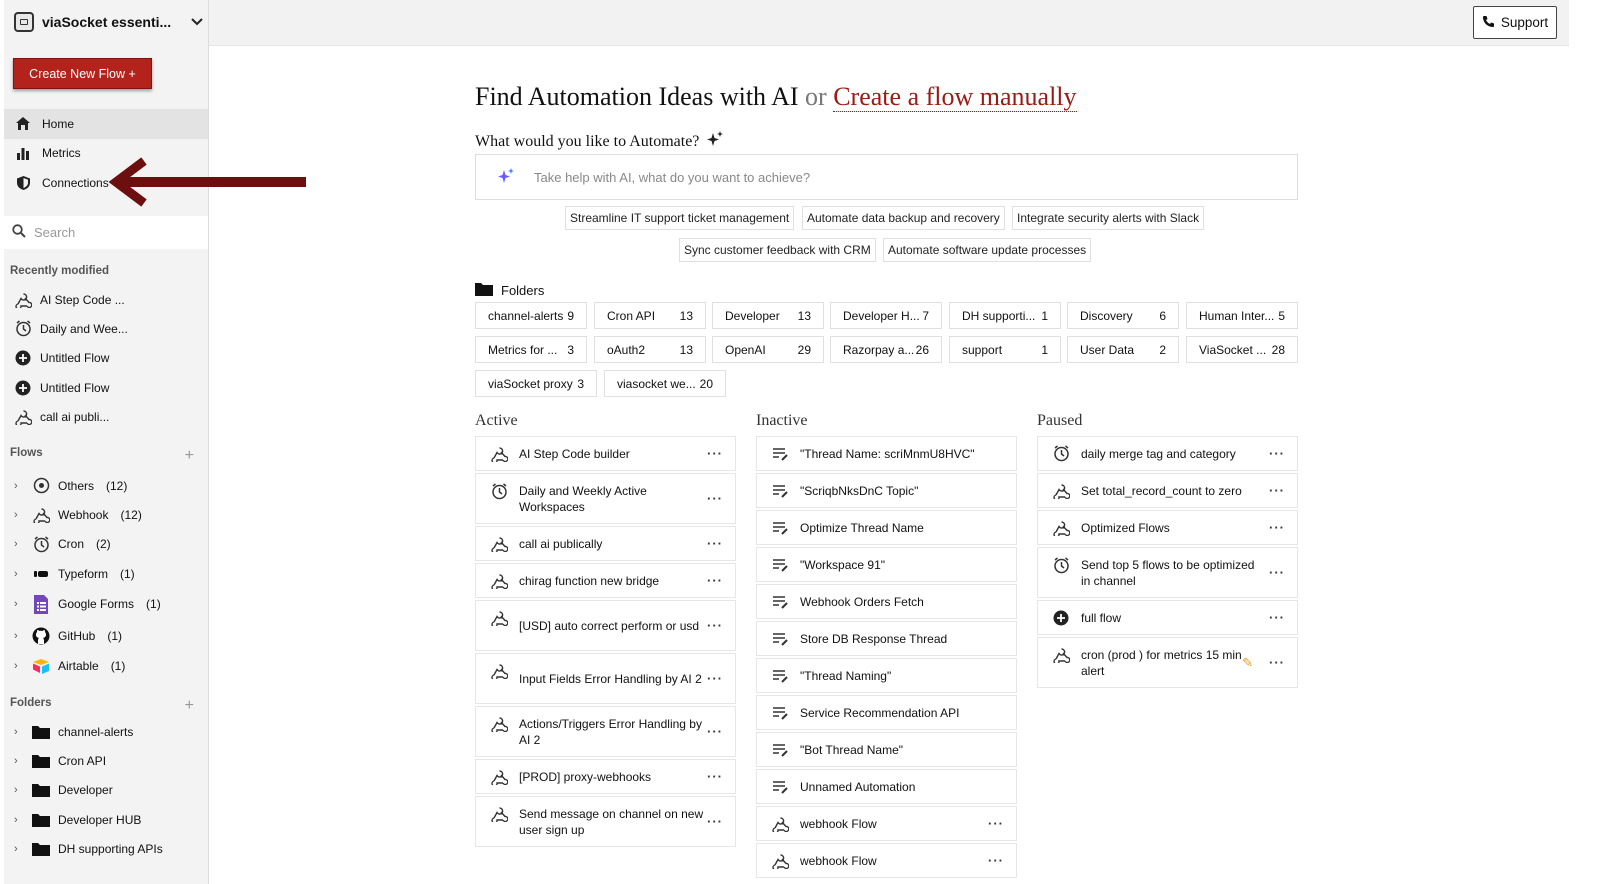 The width and height of the screenshot is (1600, 884). Describe the element at coordinates (1005, 315) in the screenshot. I see `folder-chip: DH supporti... 1` at that location.